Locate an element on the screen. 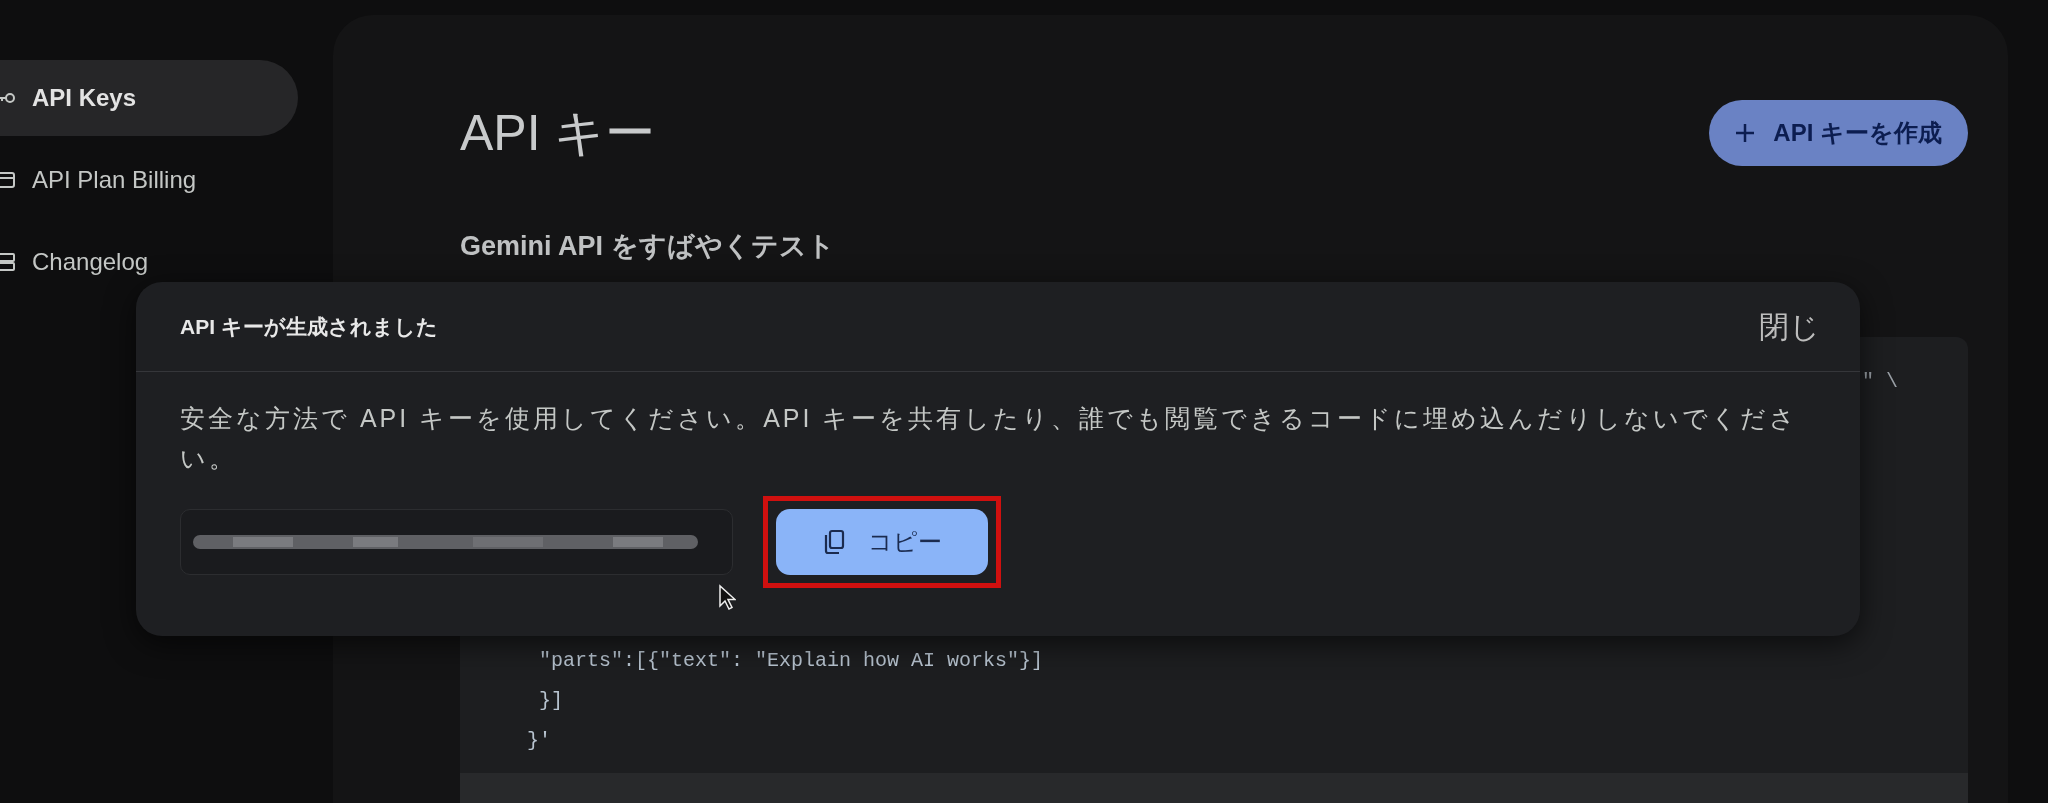  dialog-title: API キーが生成されました is located at coordinates (309, 326).